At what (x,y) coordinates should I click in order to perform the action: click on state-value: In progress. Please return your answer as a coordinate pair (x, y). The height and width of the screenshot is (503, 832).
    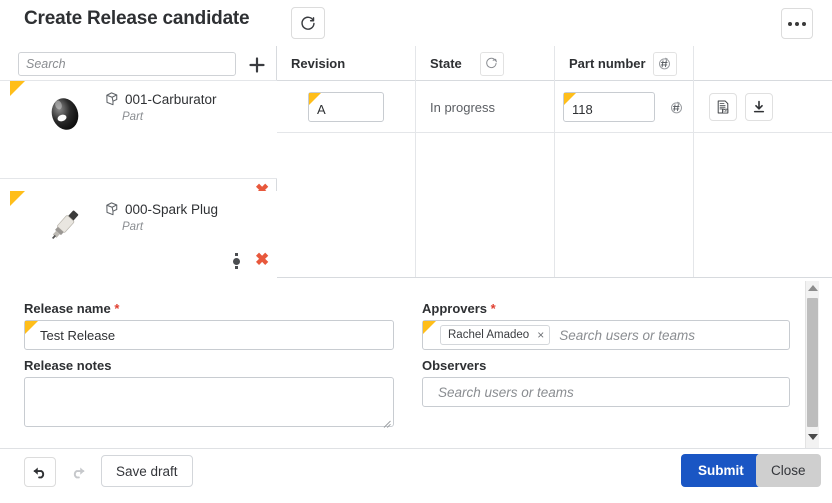
    Looking at the image, I should click on (463, 107).